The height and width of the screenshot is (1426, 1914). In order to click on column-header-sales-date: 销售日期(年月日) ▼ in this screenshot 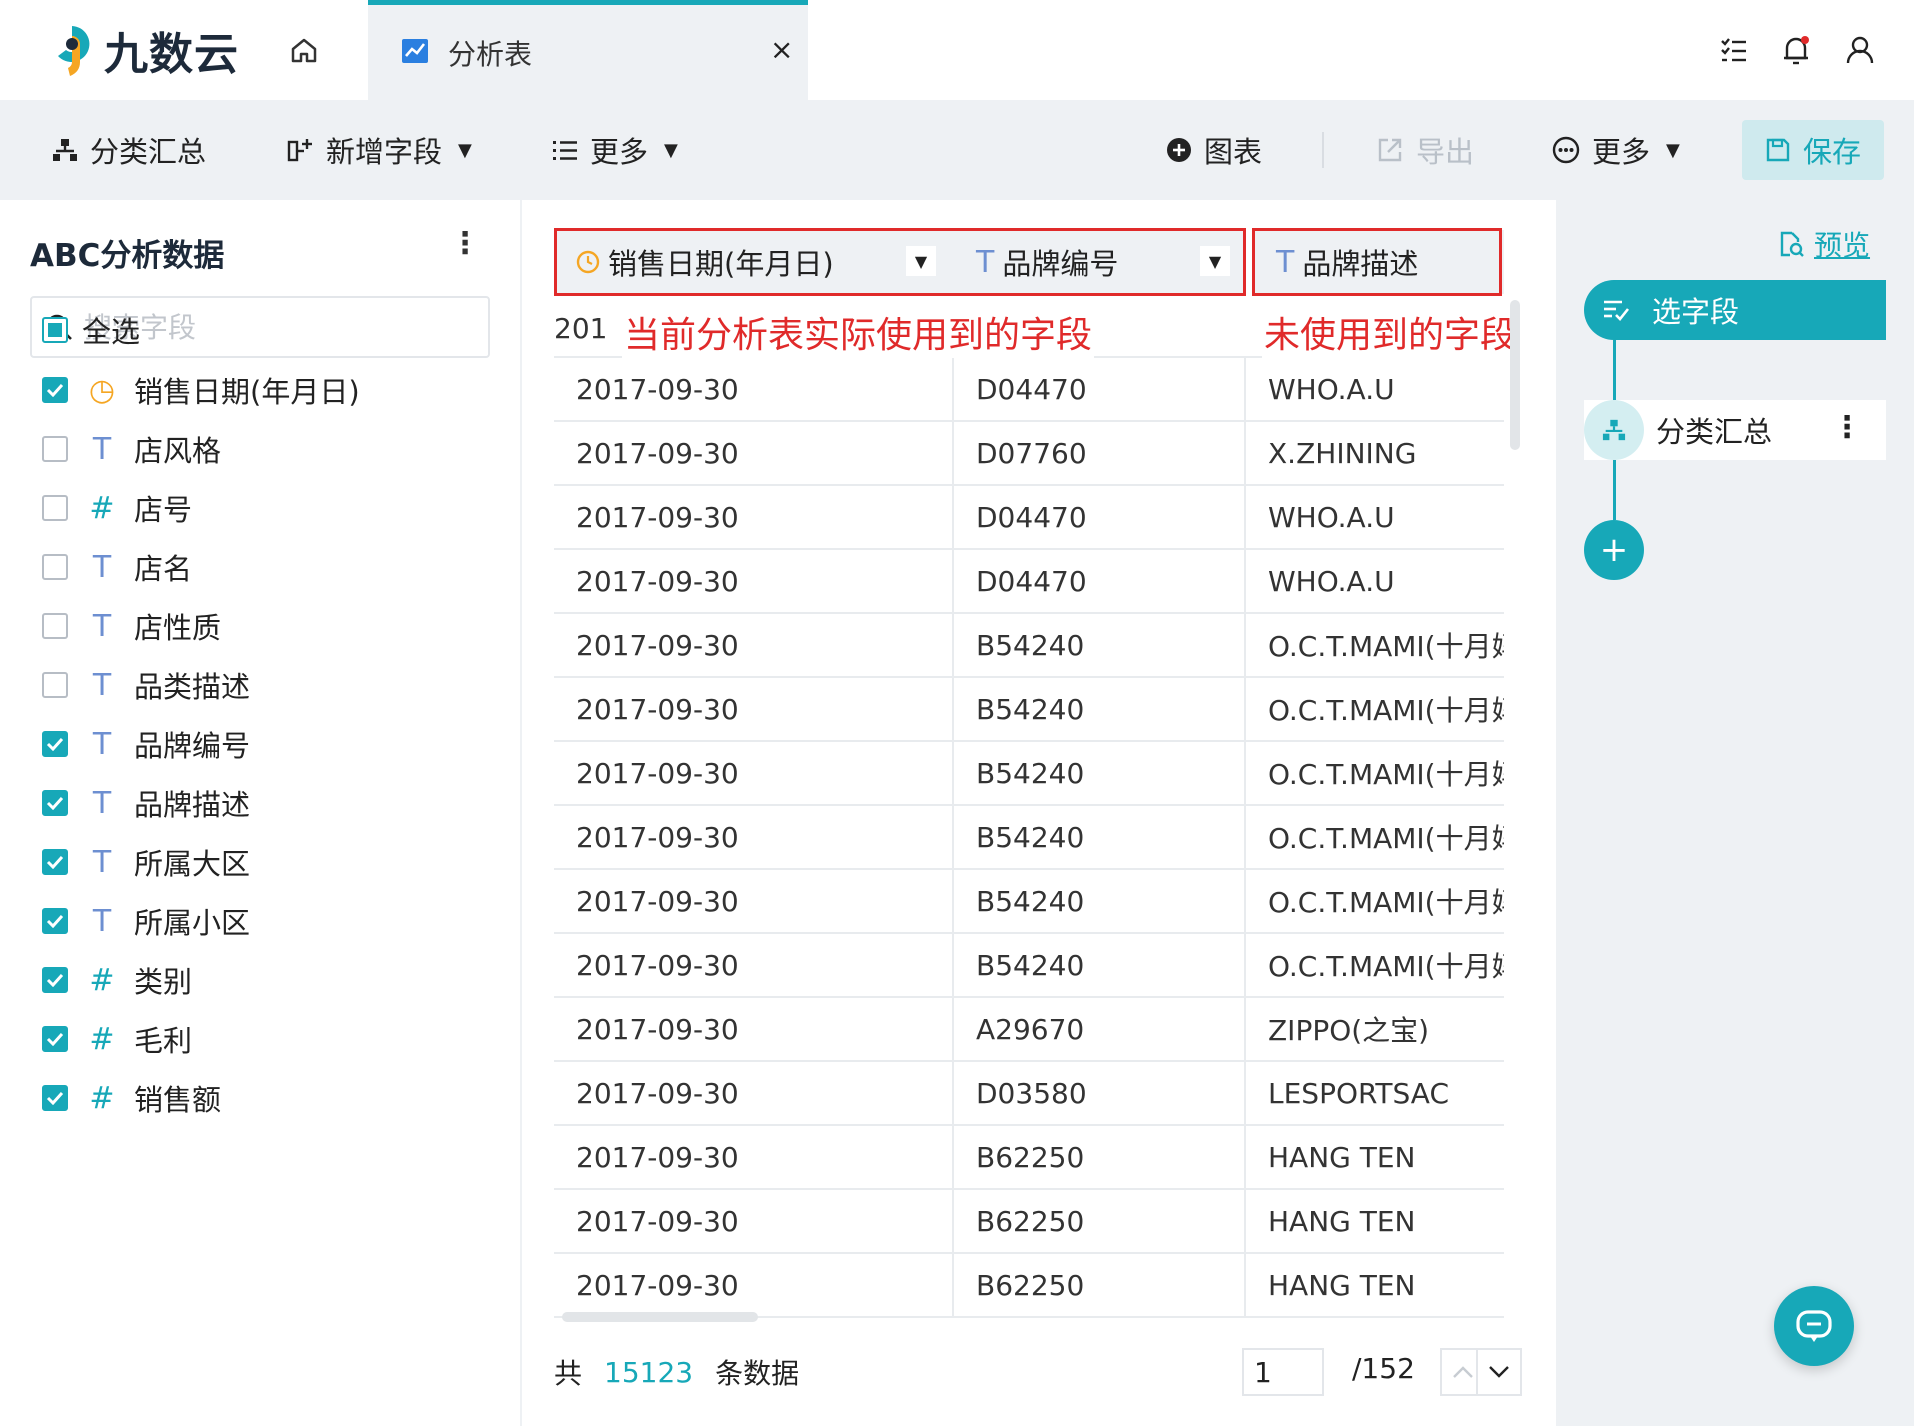, I will do `click(754, 262)`.